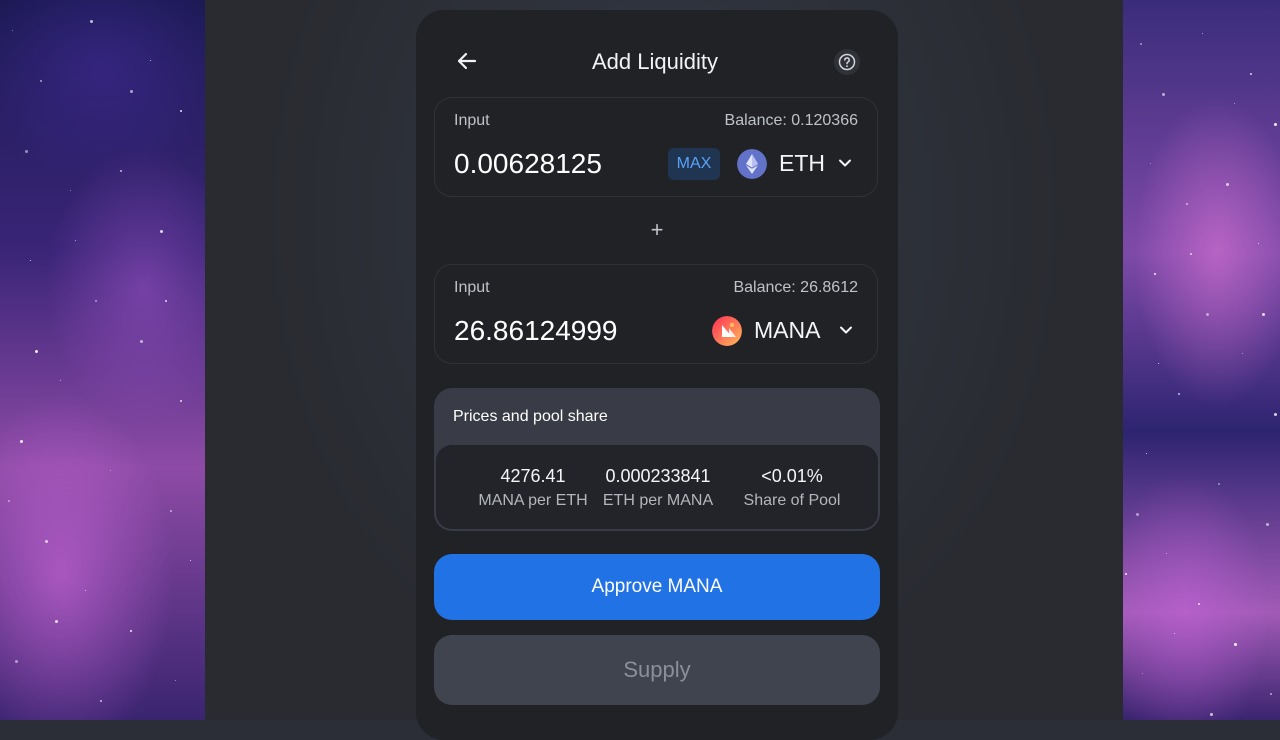 The width and height of the screenshot is (1280, 740). I want to click on stat-share-of-pool: <0.01% Share of Pool, so click(792, 488).